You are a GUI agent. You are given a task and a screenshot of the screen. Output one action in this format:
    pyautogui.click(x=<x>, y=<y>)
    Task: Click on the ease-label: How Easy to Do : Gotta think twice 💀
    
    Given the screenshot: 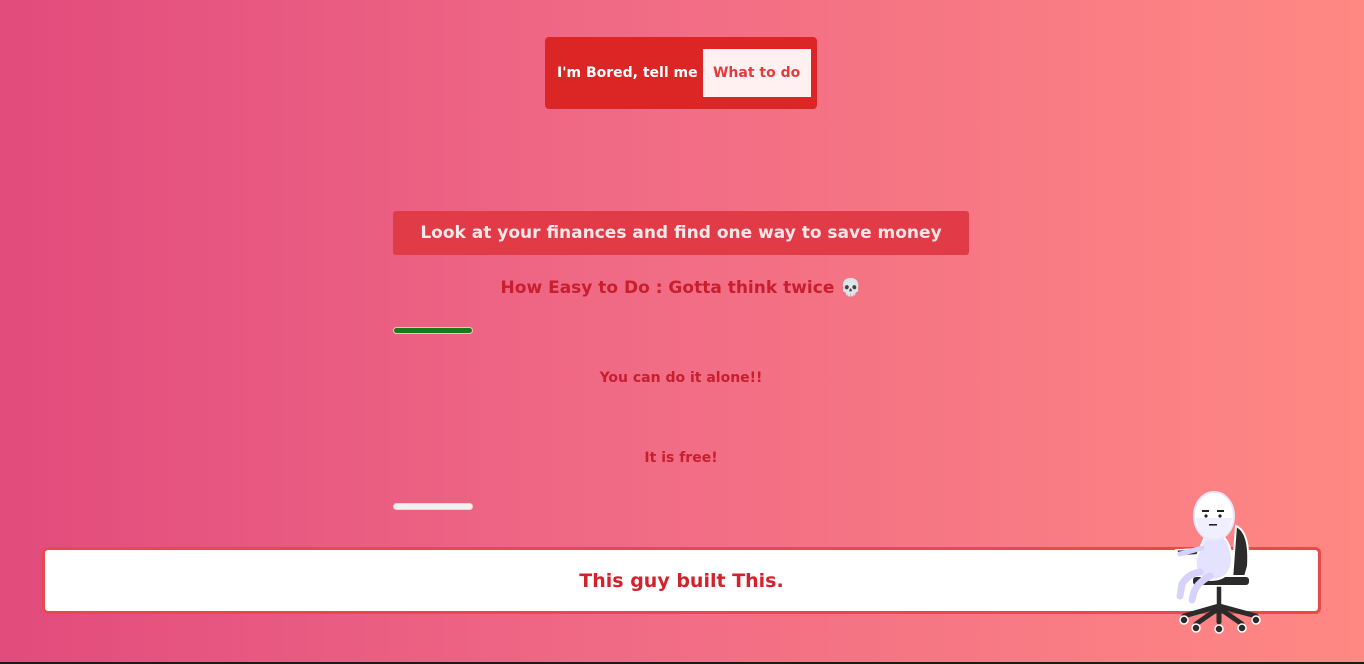 What is the action you would take?
    pyautogui.click(x=681, y=288)
    